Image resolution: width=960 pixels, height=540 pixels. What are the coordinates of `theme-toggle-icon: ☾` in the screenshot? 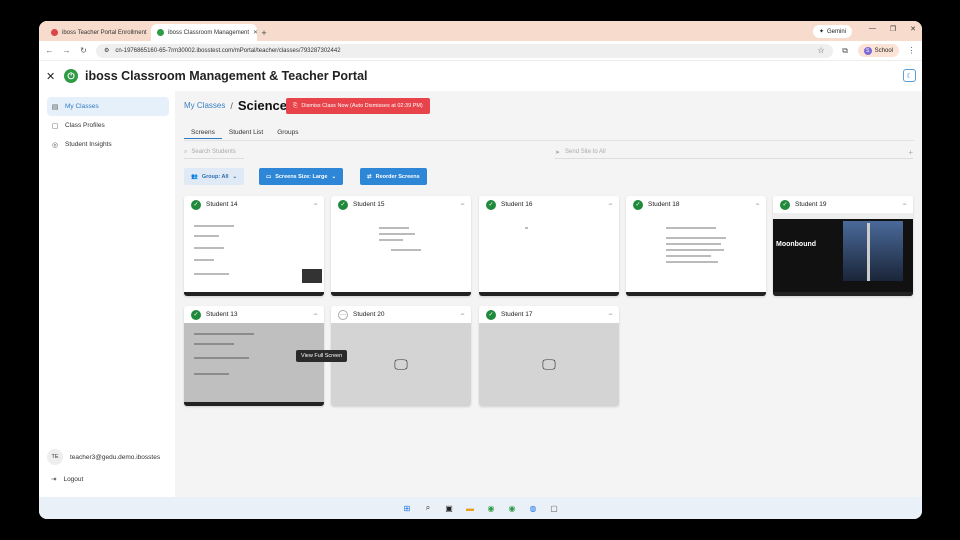 It's located at (909, 75).